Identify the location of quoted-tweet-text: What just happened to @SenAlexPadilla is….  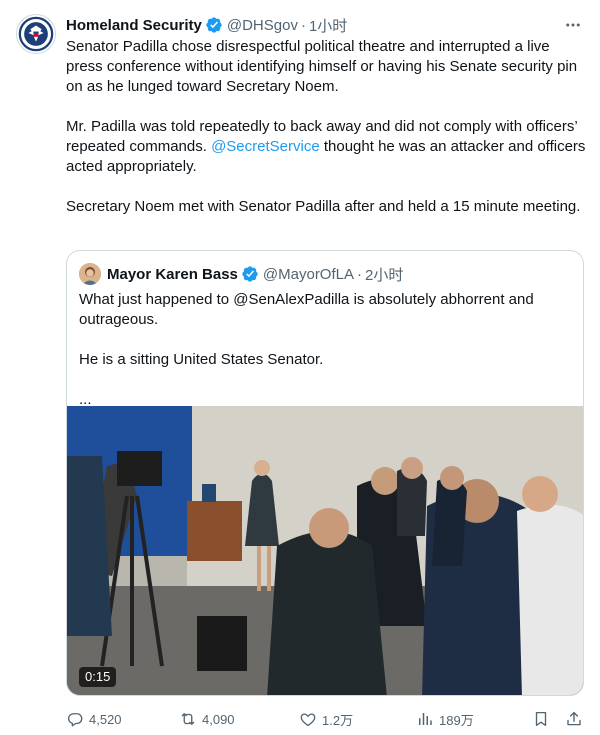
(326, 350).